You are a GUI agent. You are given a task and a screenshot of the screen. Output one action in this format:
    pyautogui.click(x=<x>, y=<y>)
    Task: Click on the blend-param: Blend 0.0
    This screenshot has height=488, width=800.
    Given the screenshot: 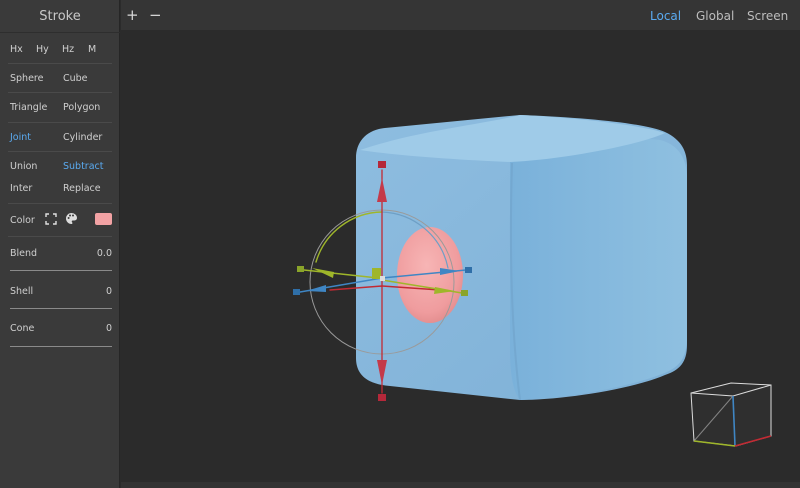 What is the action you would take?
    pyautogui.click(x=61, y=253)
    